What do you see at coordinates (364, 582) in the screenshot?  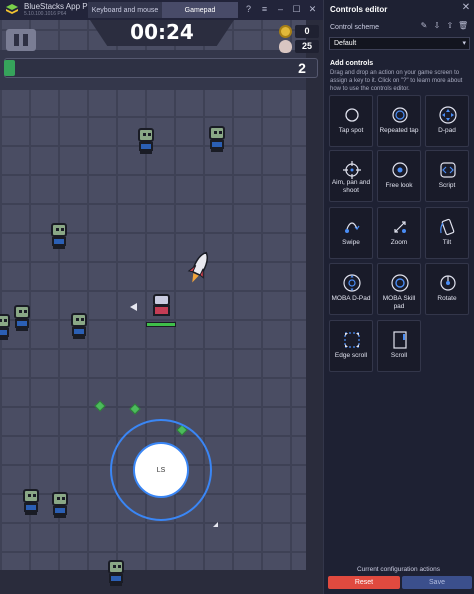 I see `reset-button: Reset` at bounding box center [364, 582].